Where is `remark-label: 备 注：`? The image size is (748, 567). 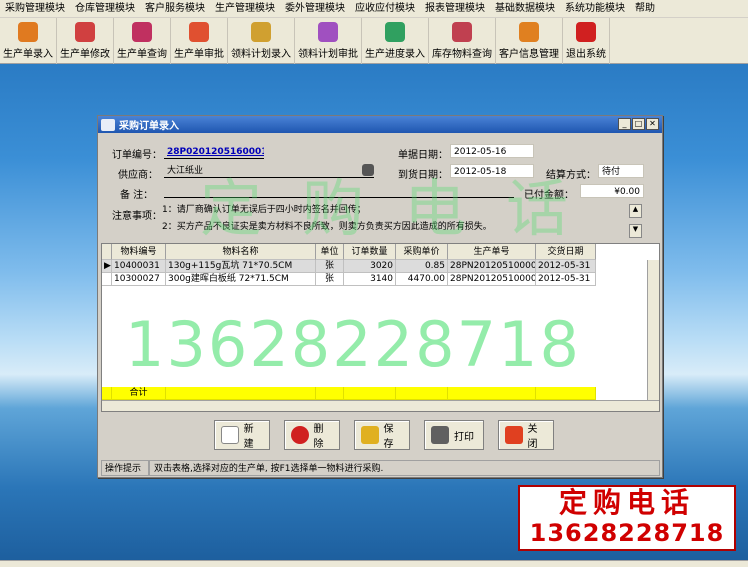
remark-label: 备 注： is located at coordinates (137, 195).